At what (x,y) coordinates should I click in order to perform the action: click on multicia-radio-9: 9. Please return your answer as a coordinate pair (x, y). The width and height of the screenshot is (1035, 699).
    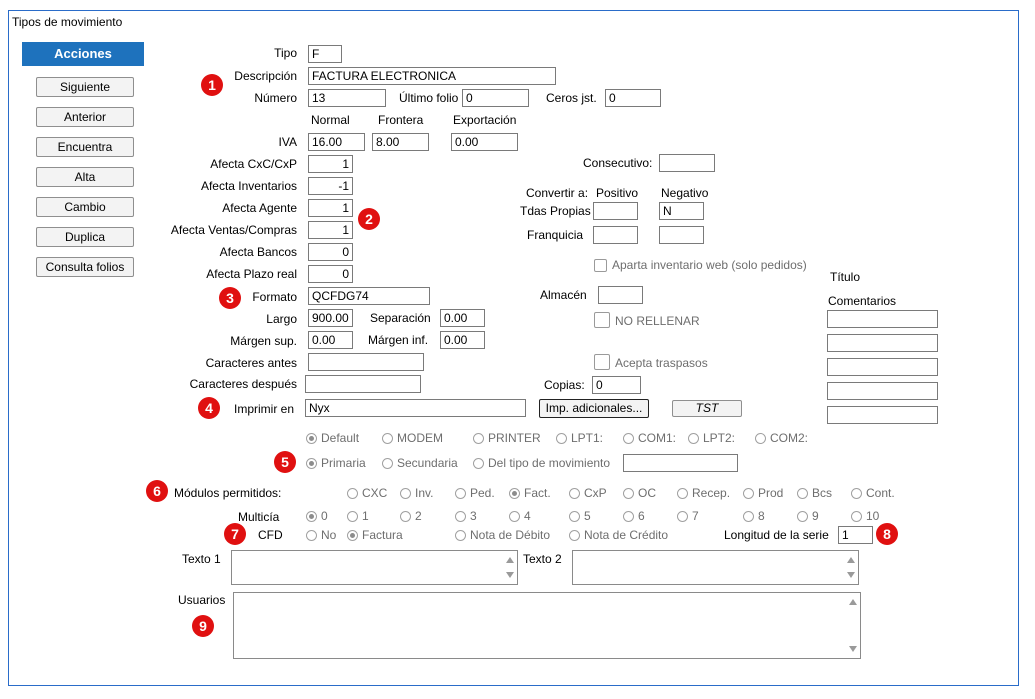
    Looking at the image, I should click on (808, 516).